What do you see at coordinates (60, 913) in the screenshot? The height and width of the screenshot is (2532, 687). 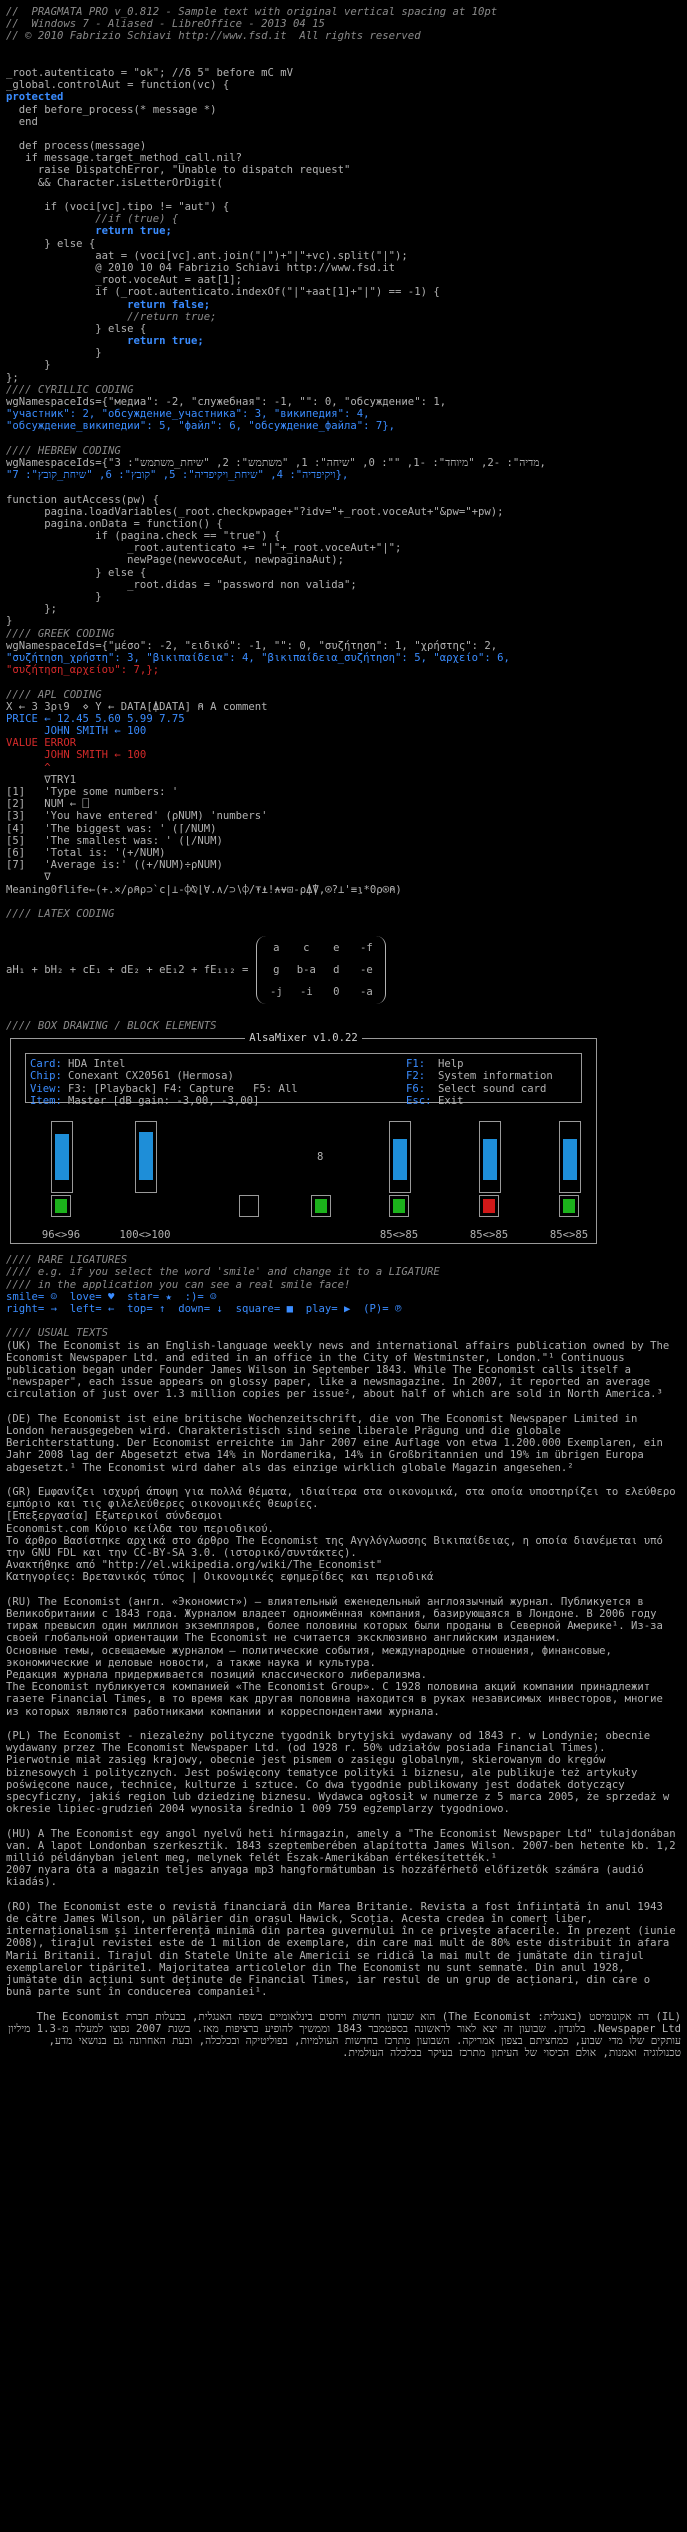 I see `section-title: //// LATEX CODING` at bounding box center [60, 913].